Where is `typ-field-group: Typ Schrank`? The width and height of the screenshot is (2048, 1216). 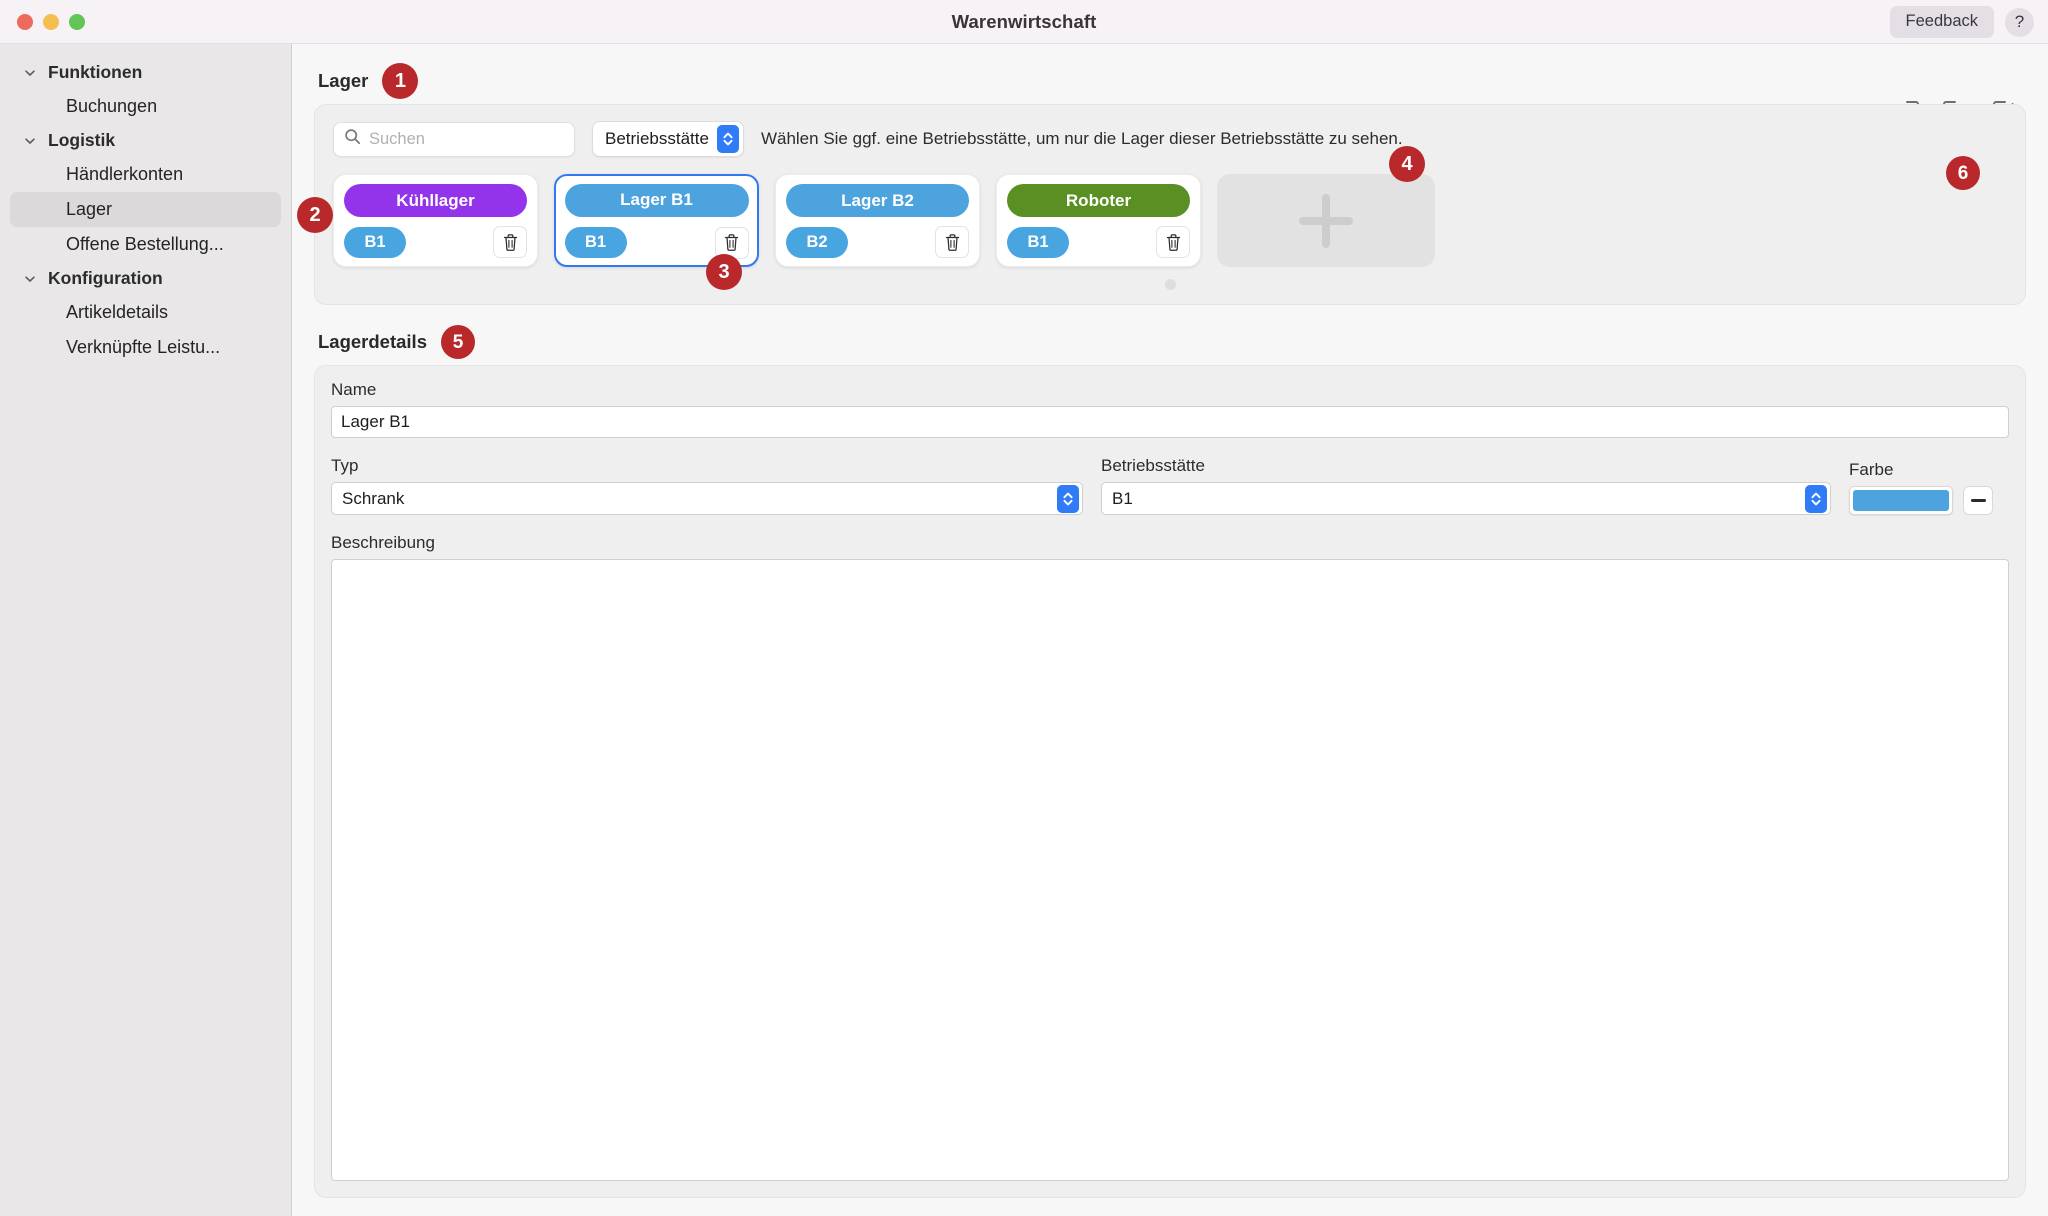 typ-field-group: Typ Schrank is located at coordinates (707, 485).